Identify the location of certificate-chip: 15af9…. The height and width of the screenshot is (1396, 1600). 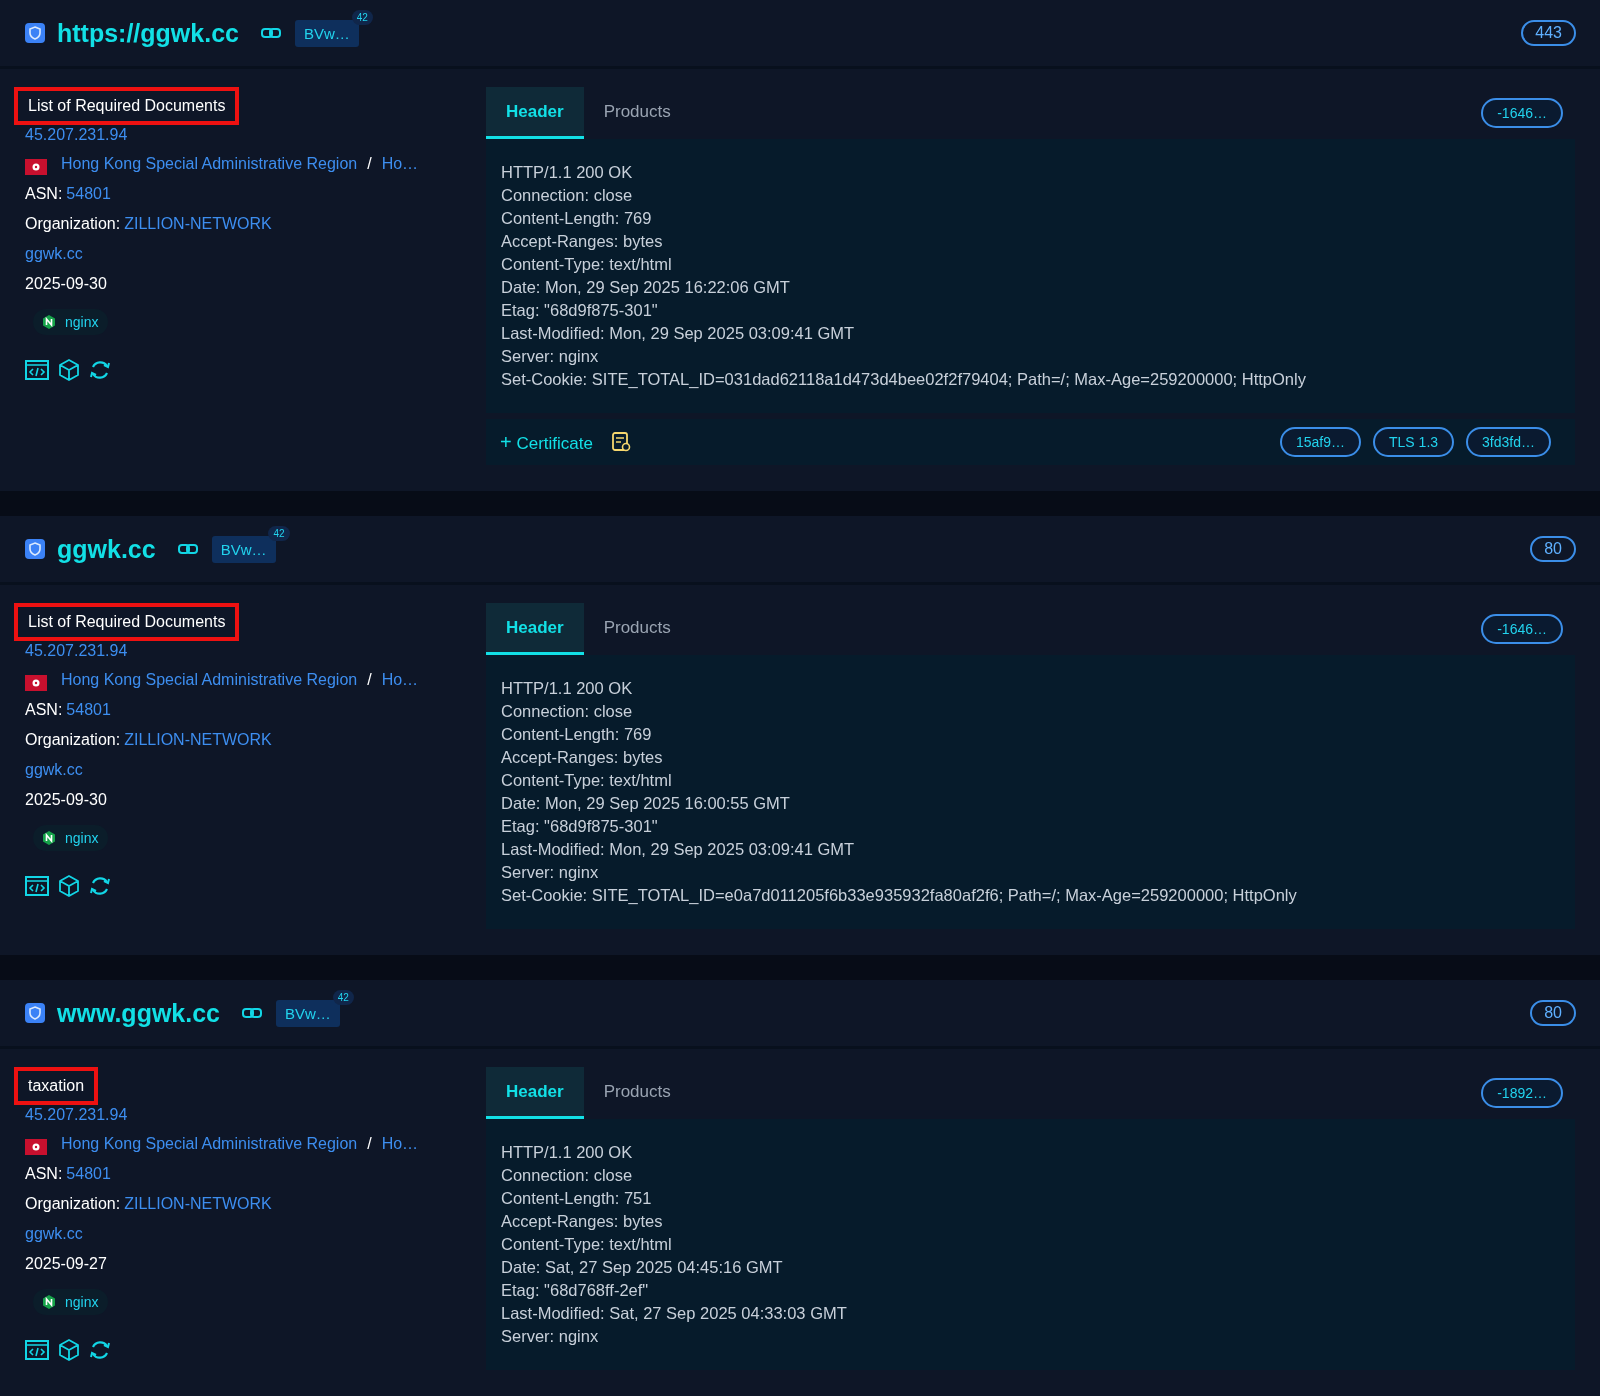
(1321, 442).